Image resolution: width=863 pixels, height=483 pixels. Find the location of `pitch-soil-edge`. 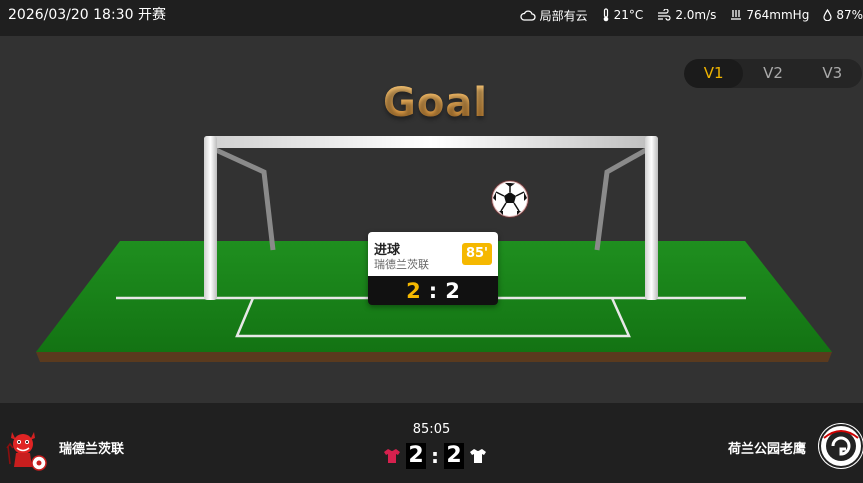

pitch-soil-edge is located at coordinates (434, 357).